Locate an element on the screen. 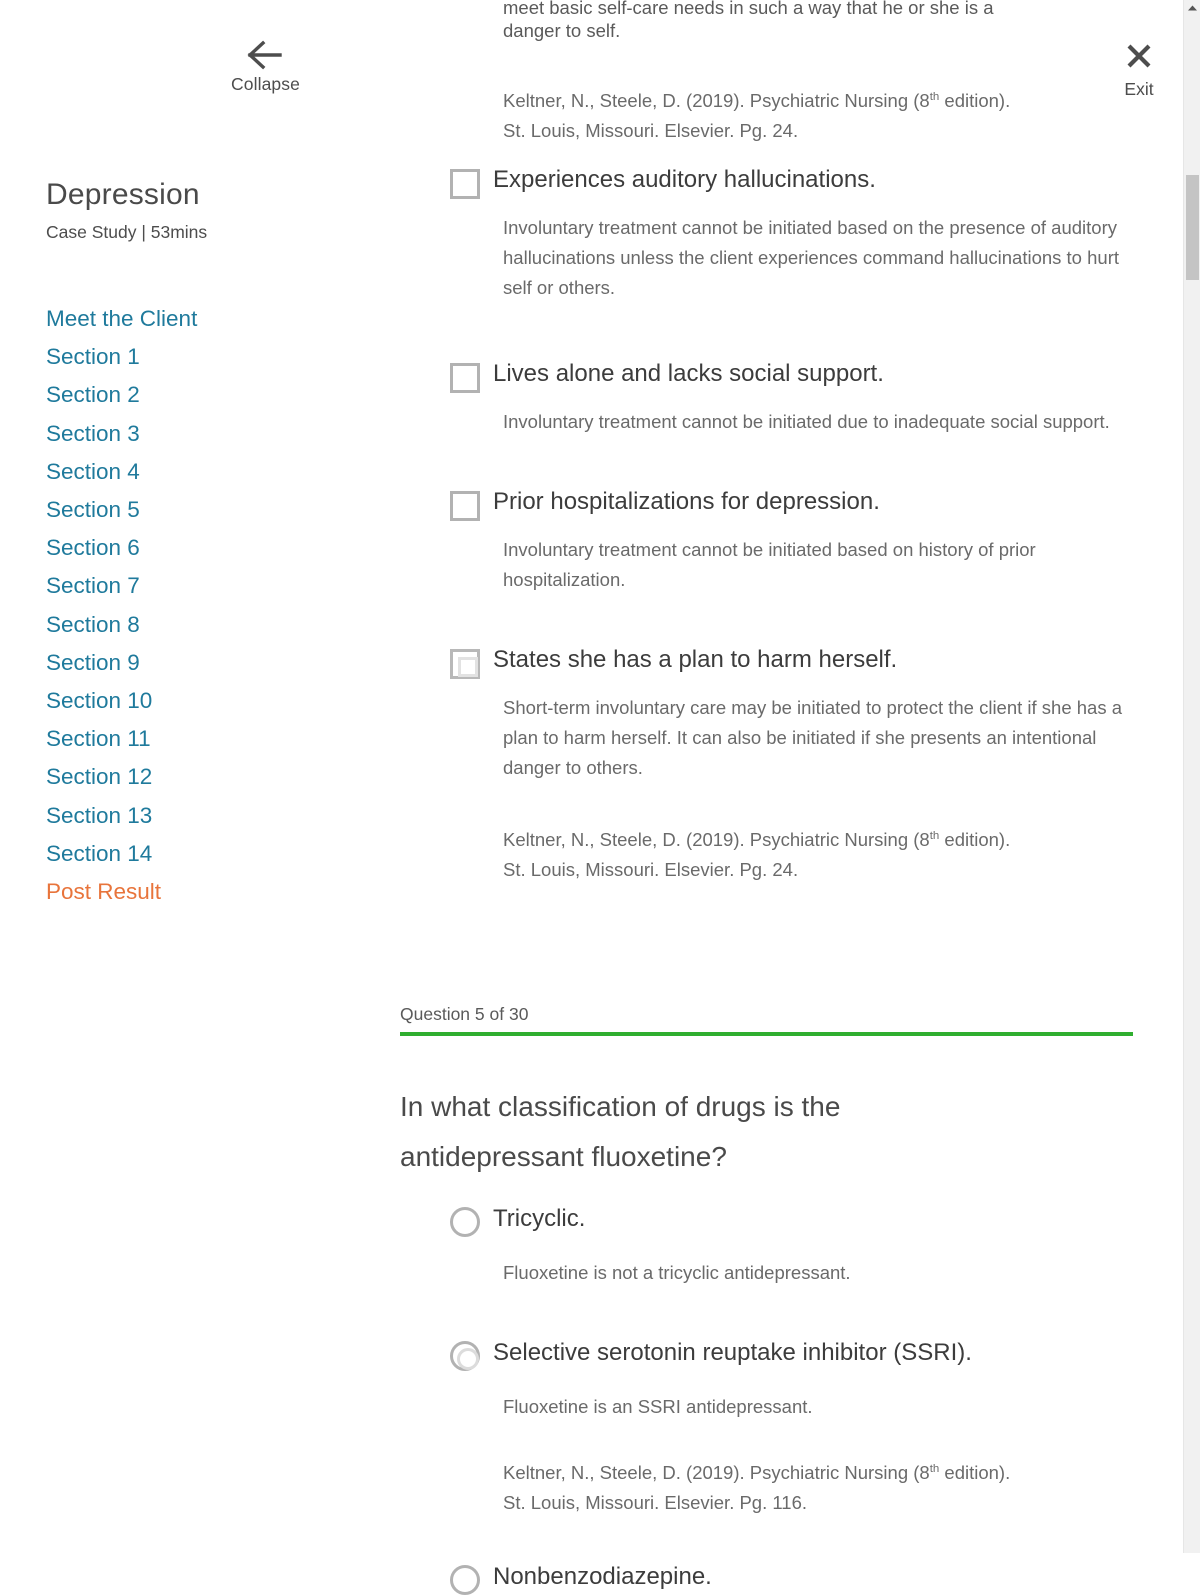  sidebar-item-section-6: Section 6 is located at coordinates (211, 548).